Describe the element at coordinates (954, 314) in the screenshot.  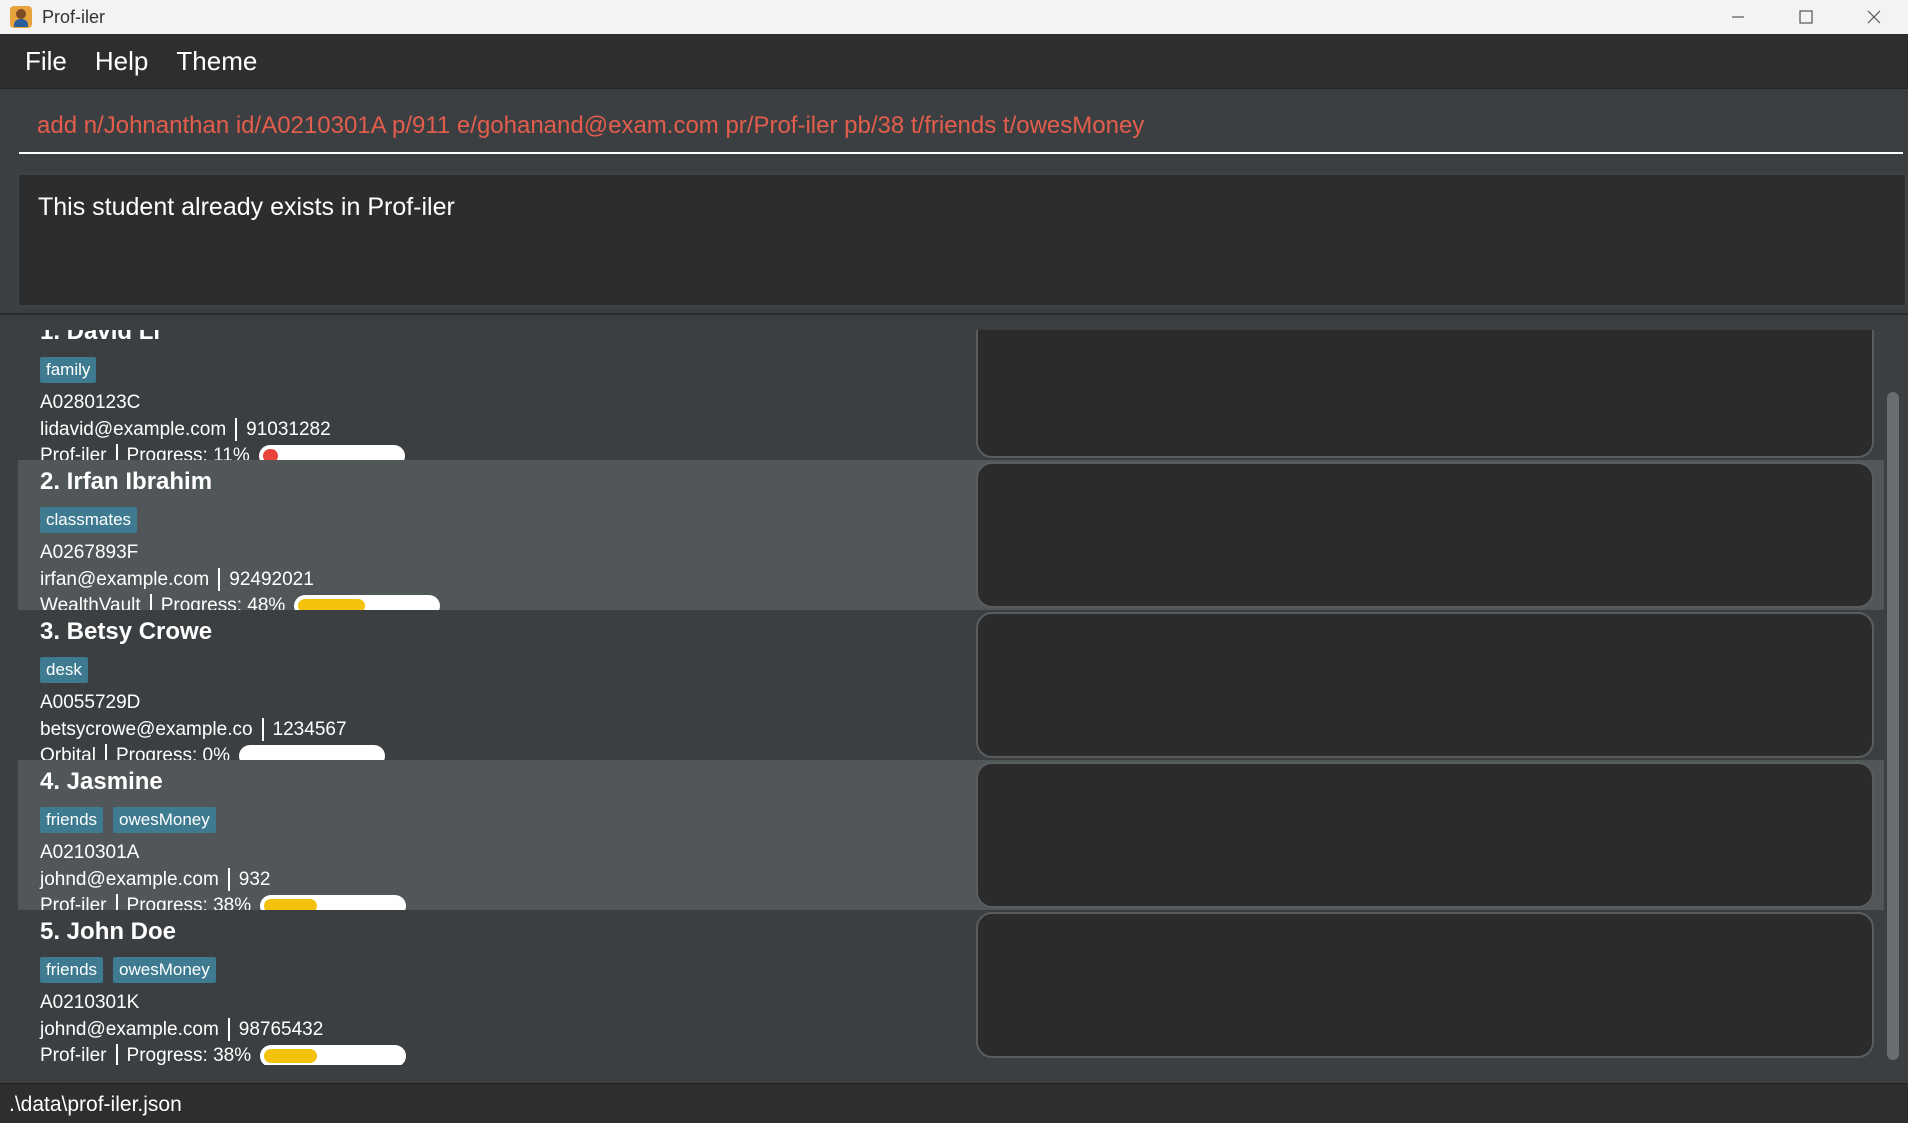
I see `divider` at that location.